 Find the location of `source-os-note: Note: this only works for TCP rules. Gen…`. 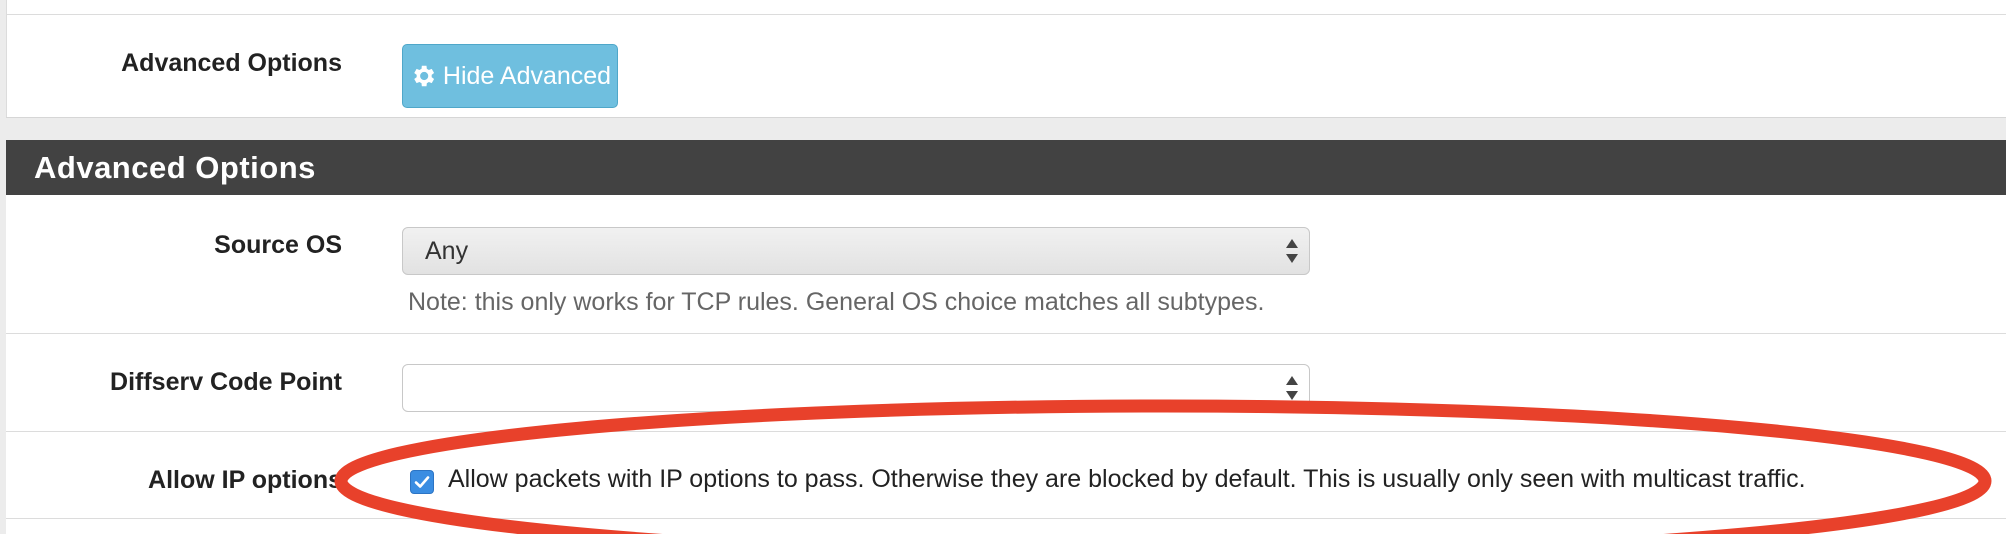

source-os-note: Note: this only works for TCP rules. Gen… is located at coordinates (836, 302).